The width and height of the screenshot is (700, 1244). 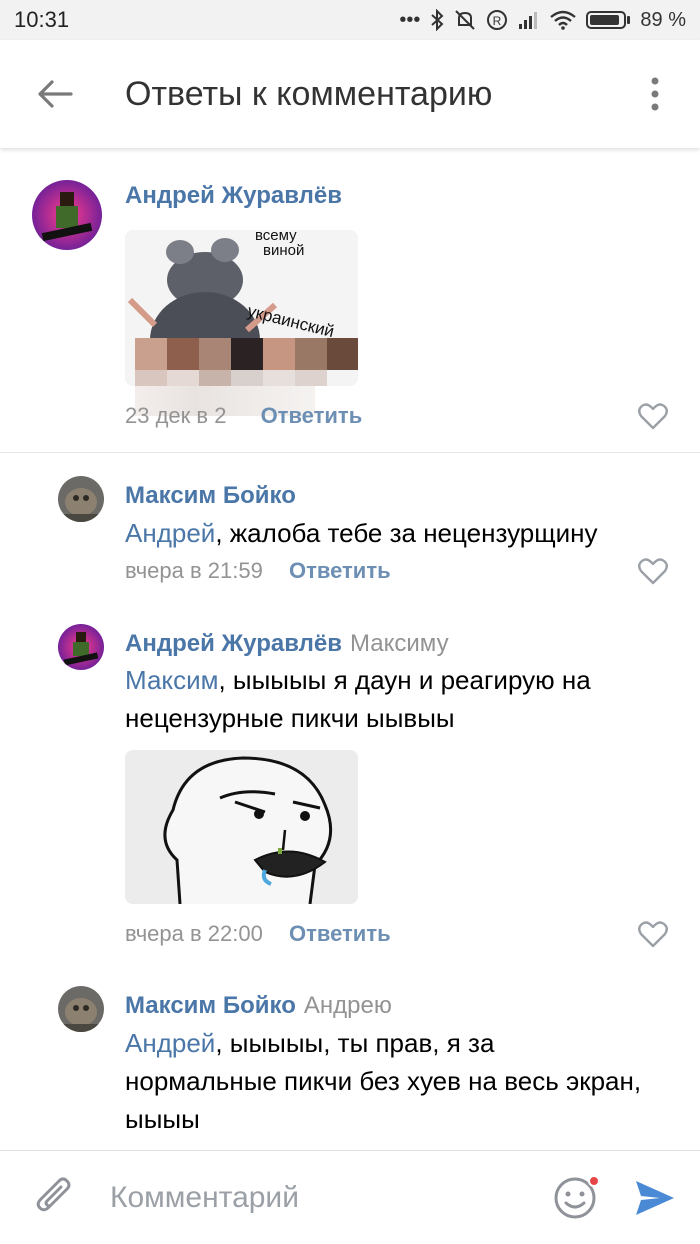 I want to click on svg-text: R, so click(x=497, y=21).